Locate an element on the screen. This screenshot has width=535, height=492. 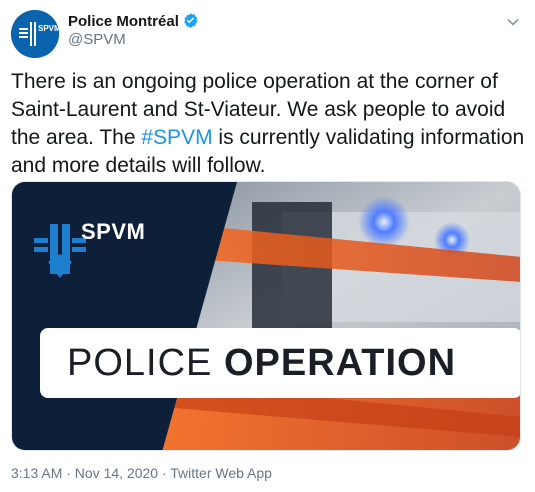
verified-badge-icon is located at coordinates (190, 22).